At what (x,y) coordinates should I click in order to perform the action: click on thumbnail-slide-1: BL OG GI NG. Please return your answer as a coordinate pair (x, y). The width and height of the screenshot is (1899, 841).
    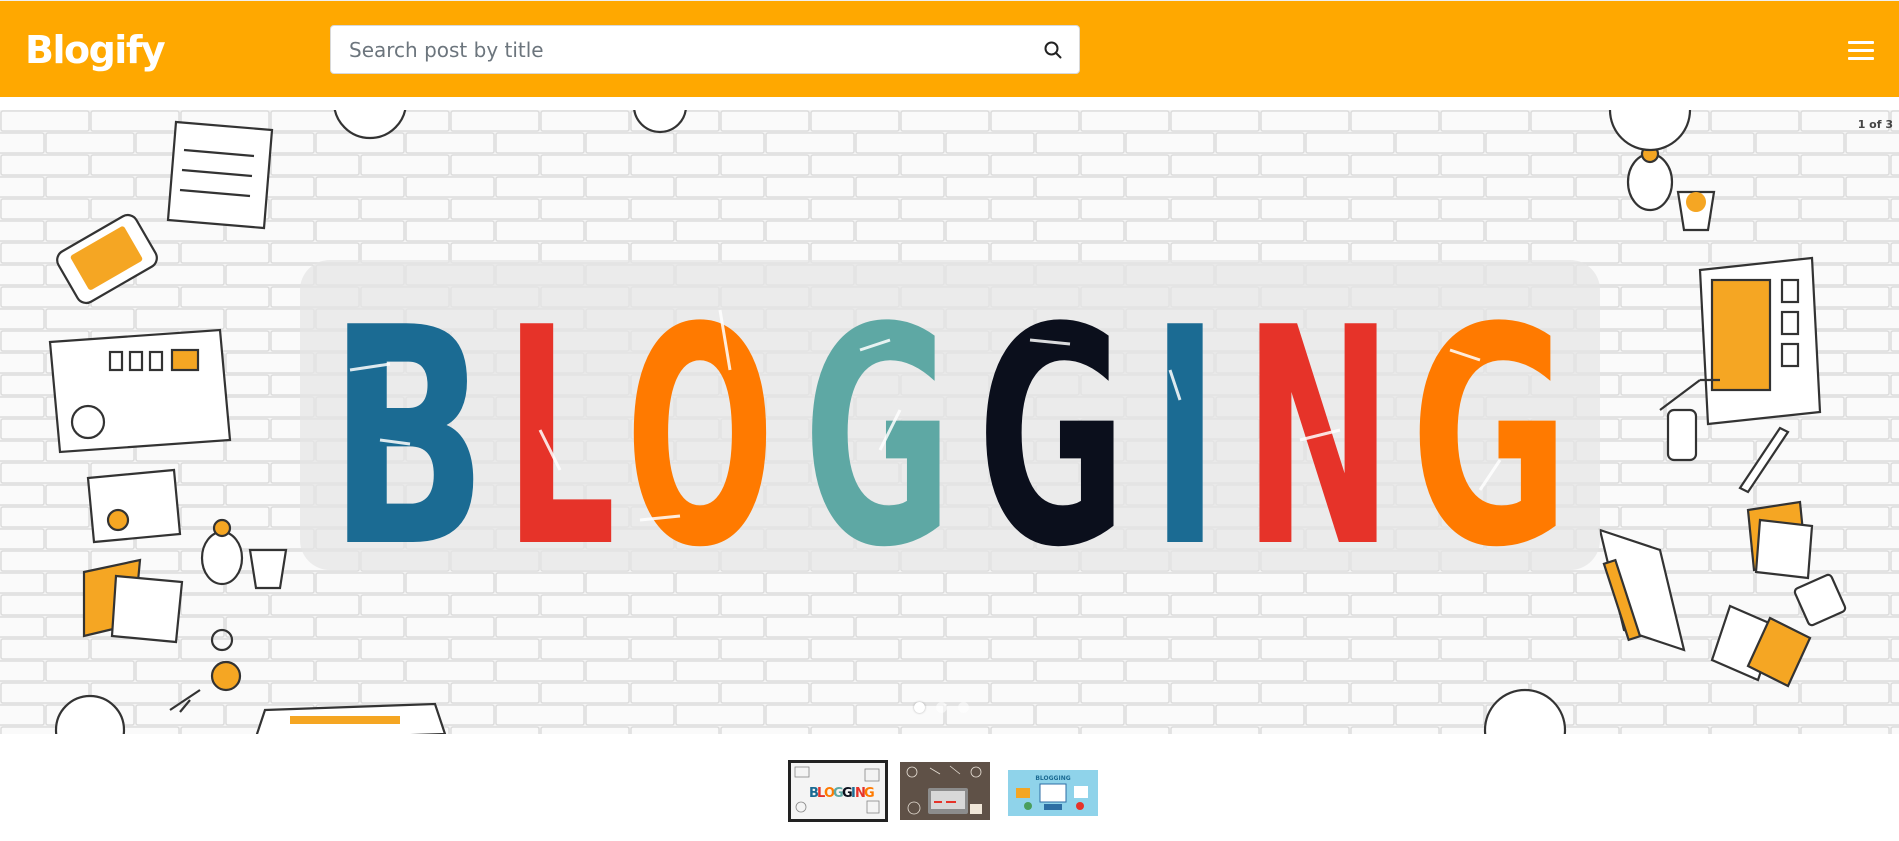
    Looking at the image, I should click on (838, 791).